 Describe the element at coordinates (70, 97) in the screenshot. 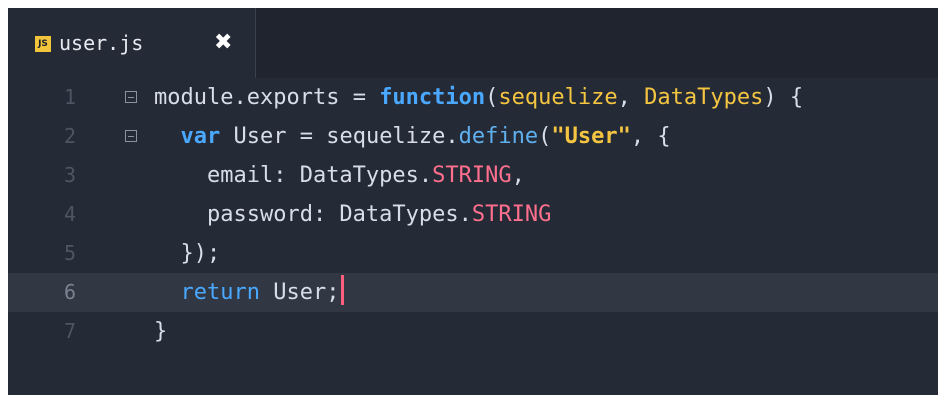

I see `line-number: 1` at that location.